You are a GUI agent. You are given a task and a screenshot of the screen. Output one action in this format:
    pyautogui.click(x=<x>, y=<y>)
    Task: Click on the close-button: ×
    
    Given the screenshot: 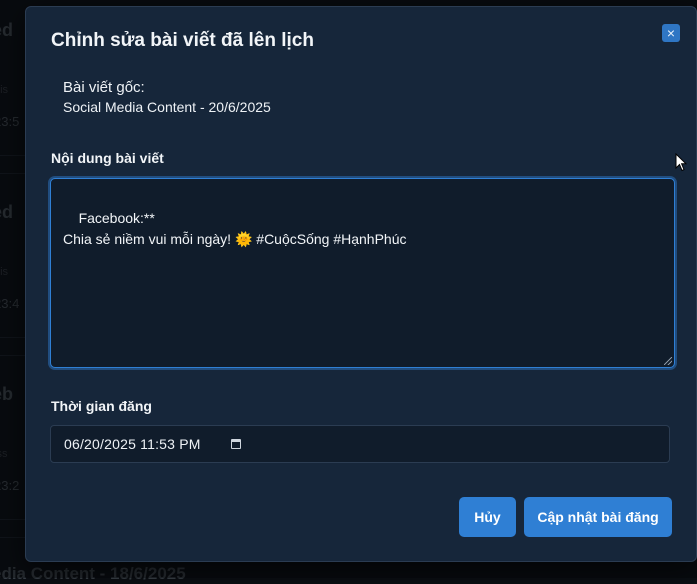 What is the action you would take?
    pyautogui.click(x=671, y=33)
    